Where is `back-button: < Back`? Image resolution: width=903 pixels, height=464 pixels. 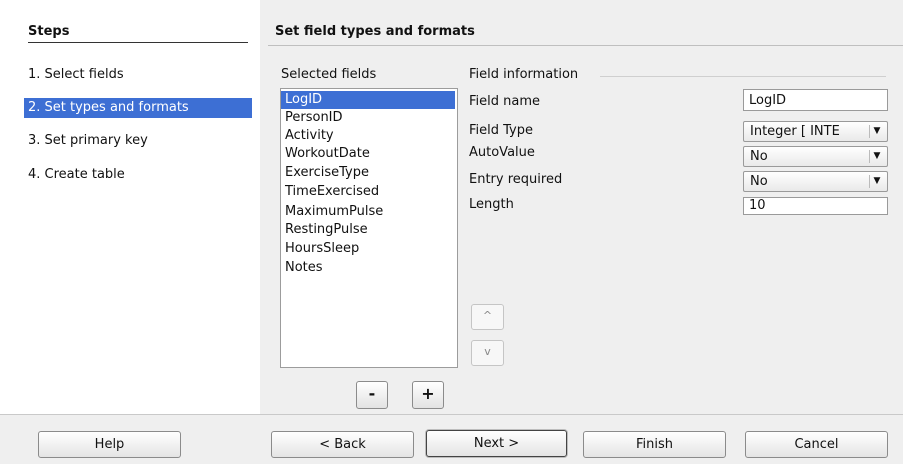
back-button: < Back is located at coordinates (342, 444).